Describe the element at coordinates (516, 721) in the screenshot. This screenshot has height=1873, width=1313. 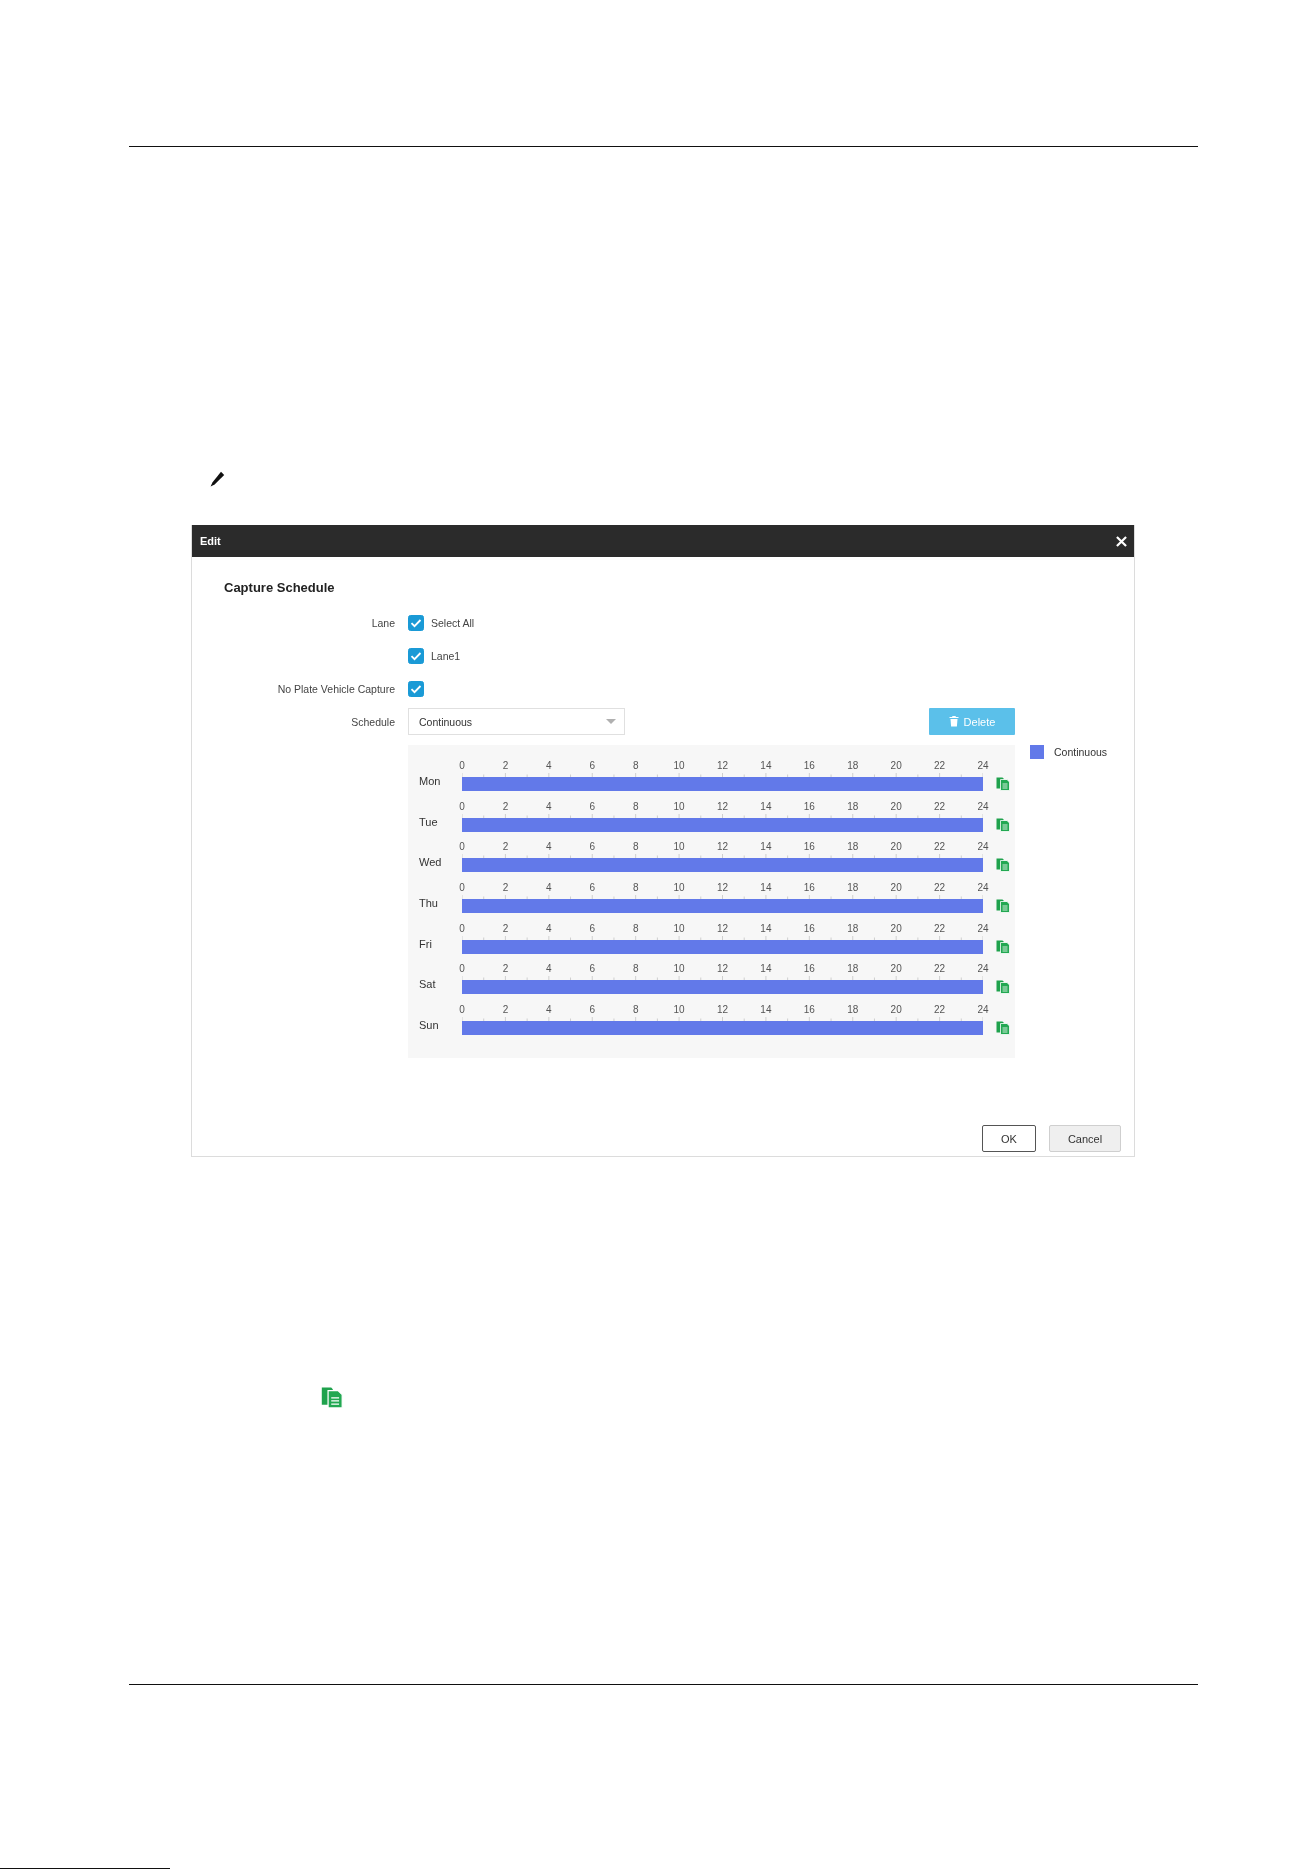
I see `schedule-dropdown: Continuous` at that location.